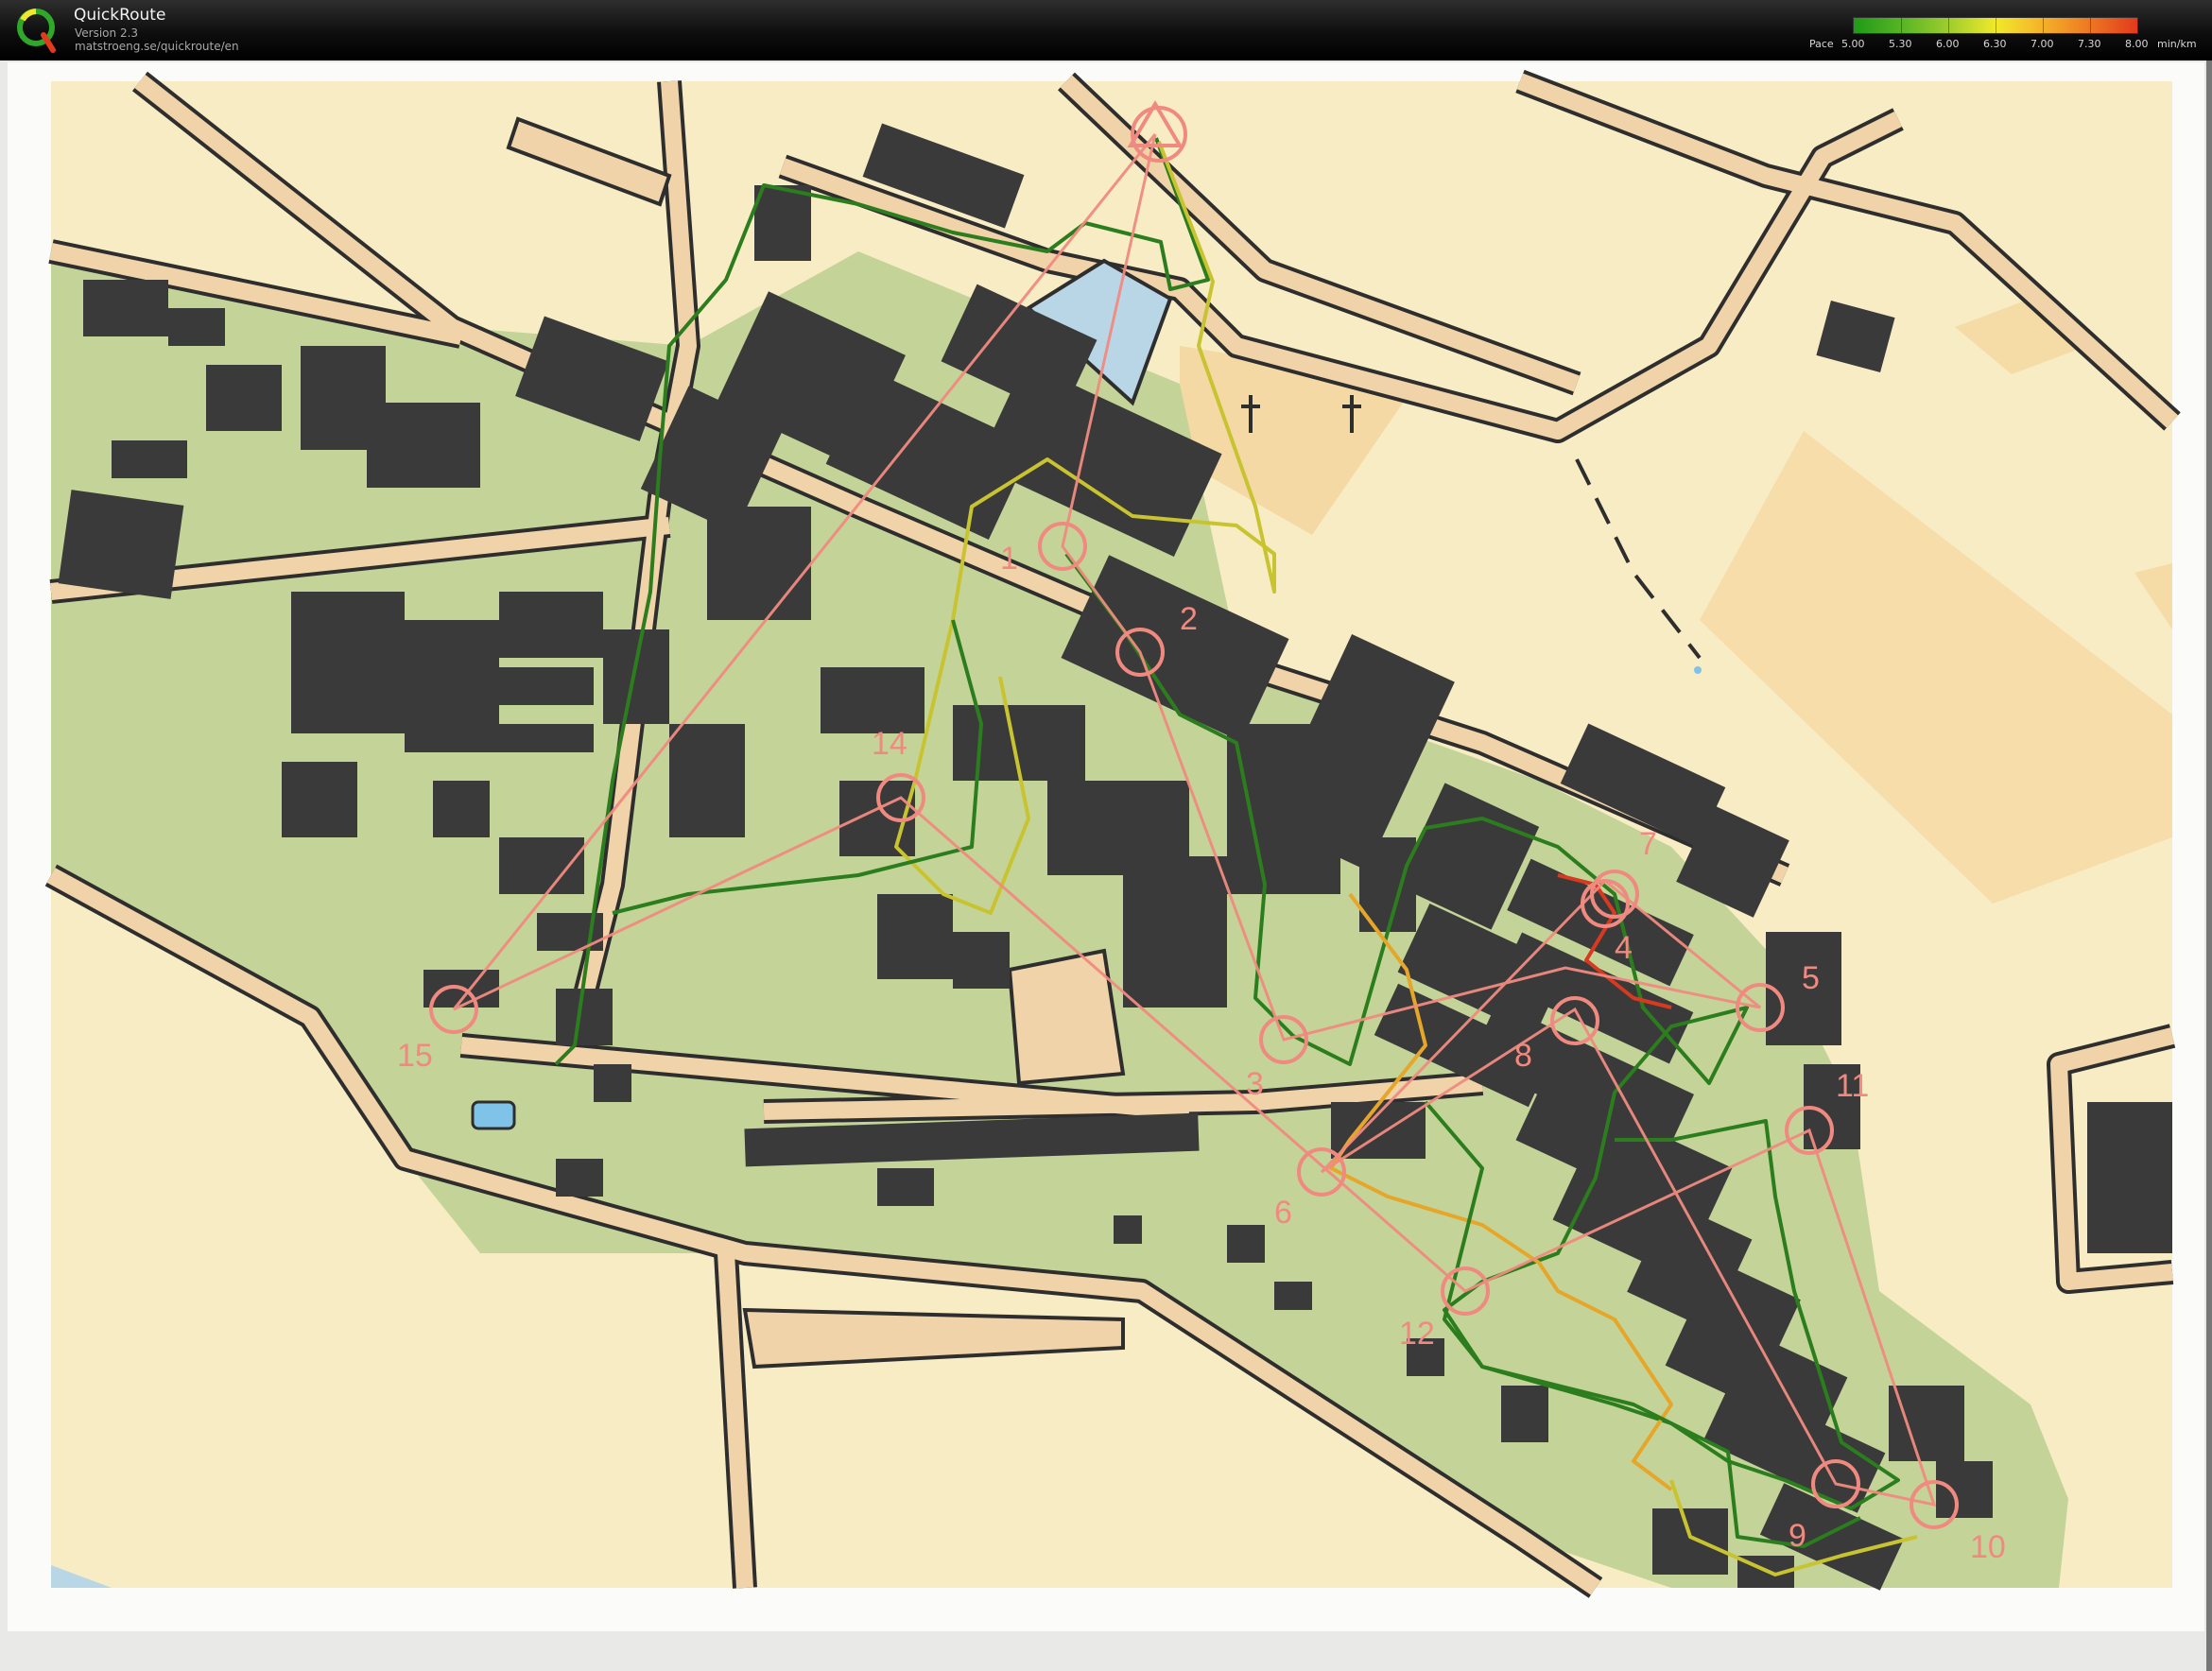 The height and width of the screenshot is (1671, 2212). I want to click on control-number: 6, so click(1283, 1213).